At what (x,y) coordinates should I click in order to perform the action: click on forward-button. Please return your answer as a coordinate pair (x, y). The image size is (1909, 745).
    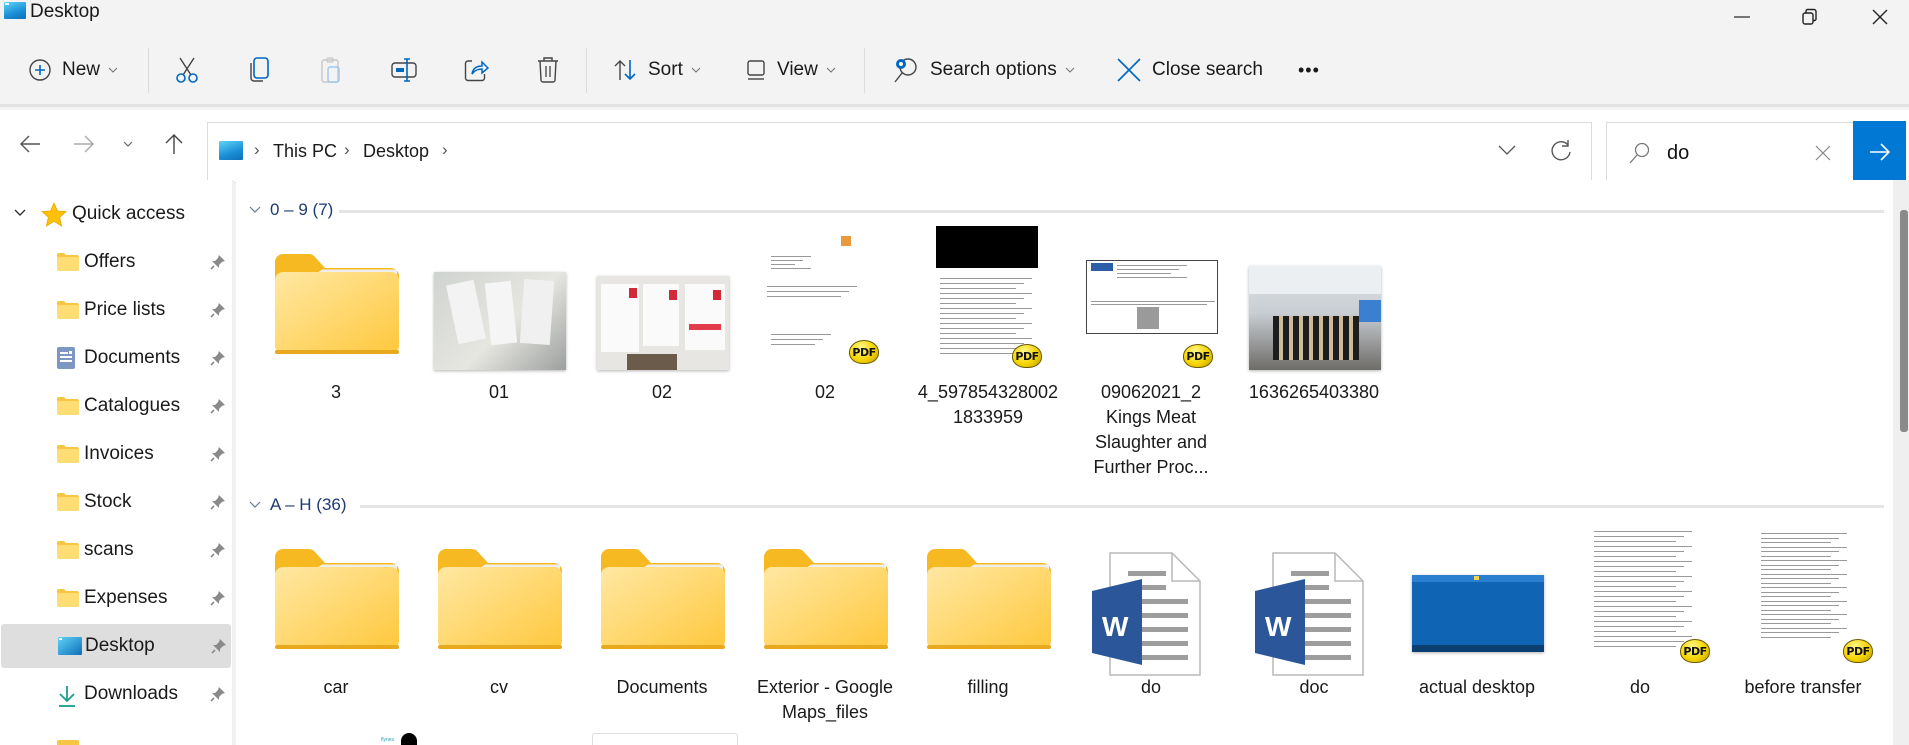
    Looking at the image, I should click on (84, 144).